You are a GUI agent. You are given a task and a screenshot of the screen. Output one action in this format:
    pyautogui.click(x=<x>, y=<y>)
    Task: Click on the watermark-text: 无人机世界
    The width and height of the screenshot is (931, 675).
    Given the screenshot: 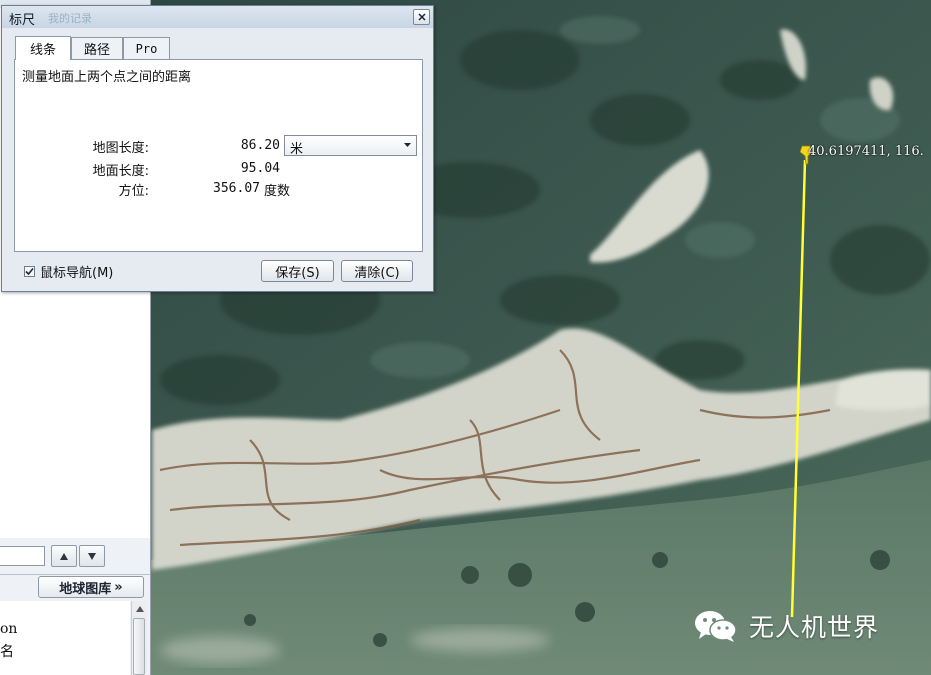 What is the action you would take?
    pyautogui.click(x=814, y=627)
    